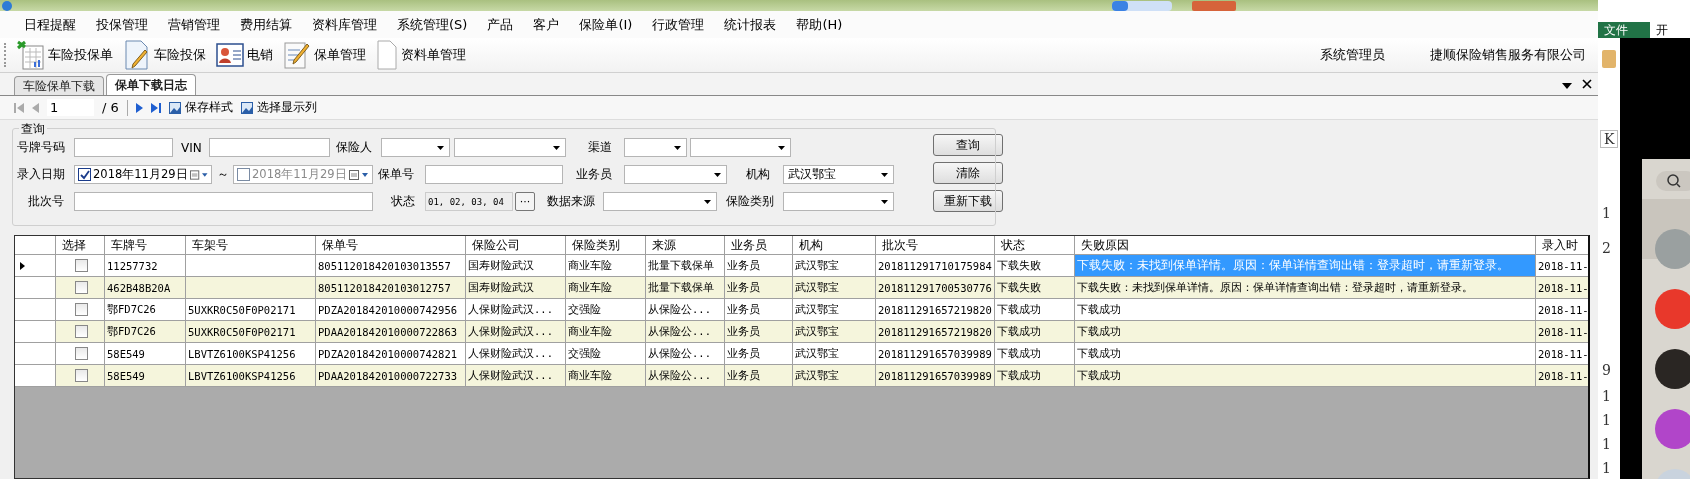 The height and width of the screenshot is (479, 1690). What do you see at coordinates (1508, 55) in the screenshot?
I see `company-name: 捷顺保险销售服务有限公司` at bounding box center [1508, 55].